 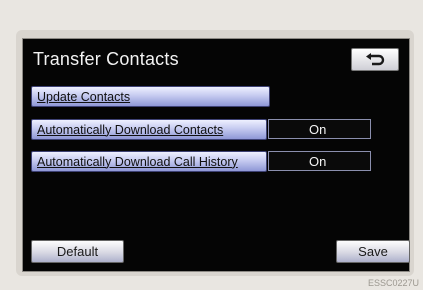 What do you see at coordinates (319, 129) in the screenshot?
I see `auto-download-contacts-status: On` at bounding box center [319, 129].